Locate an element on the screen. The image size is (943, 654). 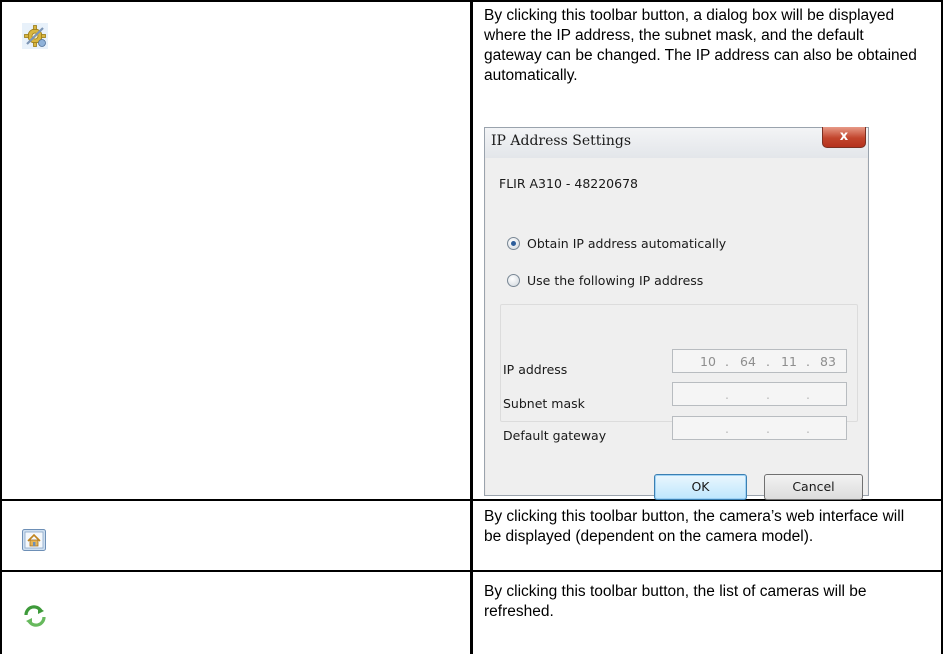
ok-button: OK is located at coordinates (700, 487).